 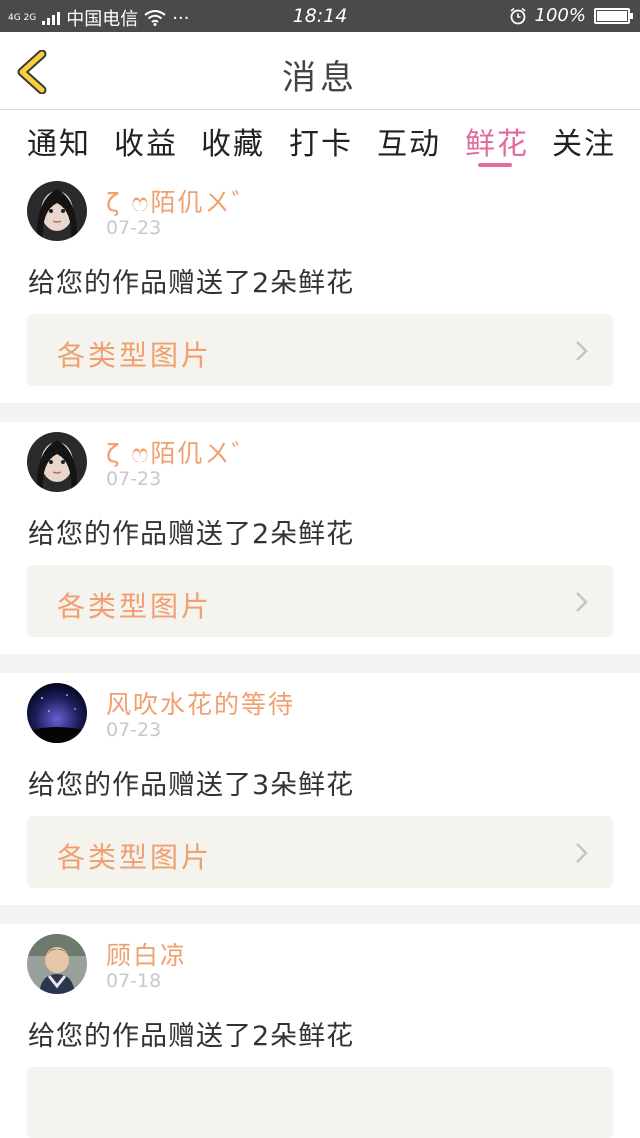 I want to click on page-title: 消息, so click(x=320, y=78).